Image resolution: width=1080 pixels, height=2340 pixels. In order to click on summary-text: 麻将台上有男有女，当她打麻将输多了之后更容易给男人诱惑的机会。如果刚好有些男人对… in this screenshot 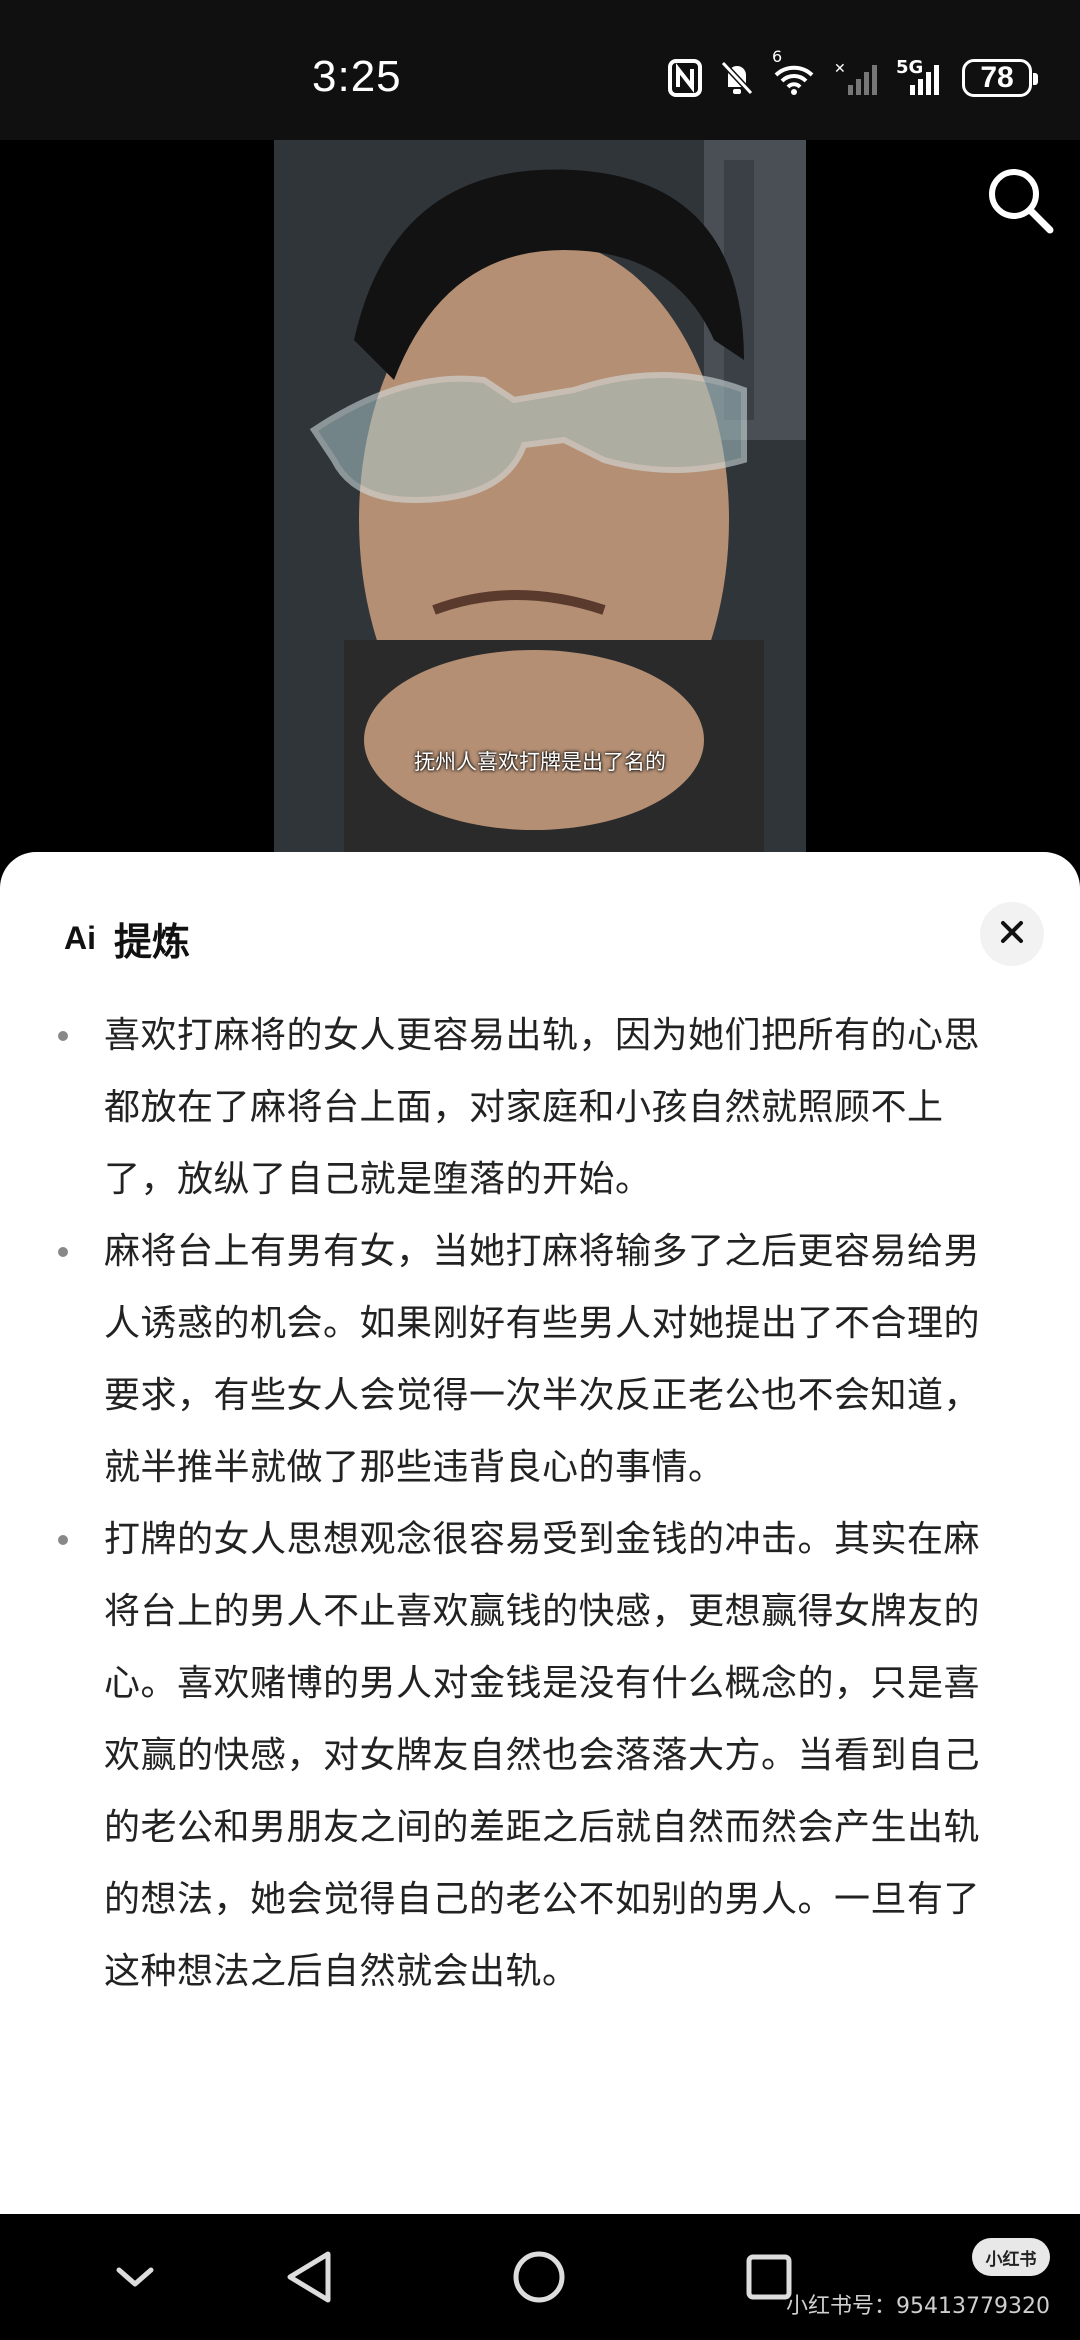, I will do `click(542, 1359)`.